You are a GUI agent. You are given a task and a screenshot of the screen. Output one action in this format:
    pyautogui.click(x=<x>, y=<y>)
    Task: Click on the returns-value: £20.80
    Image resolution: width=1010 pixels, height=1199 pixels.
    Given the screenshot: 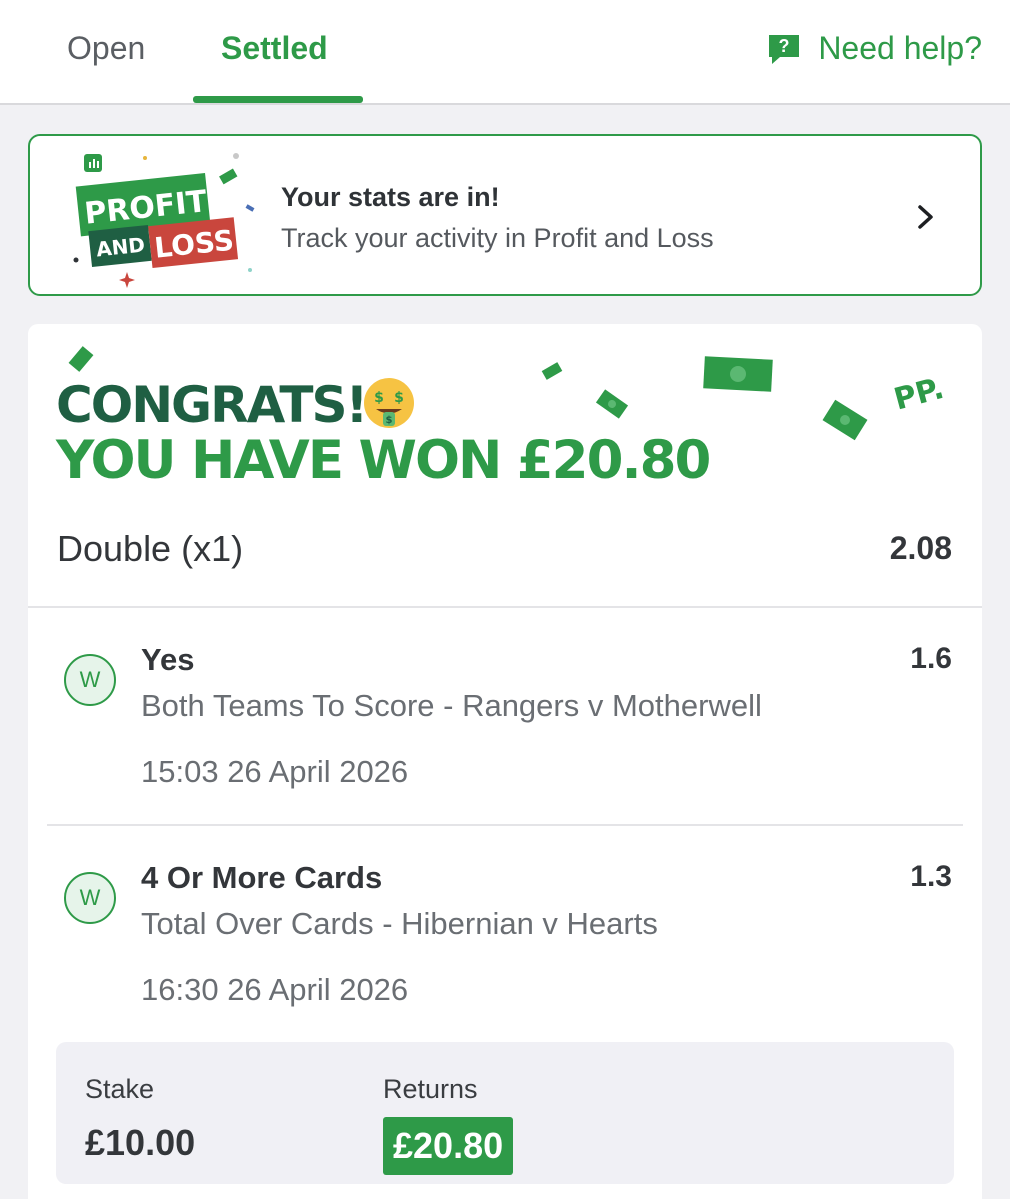 What is the action you would take?
    pyautogui.click(x=448, y=1146)
    